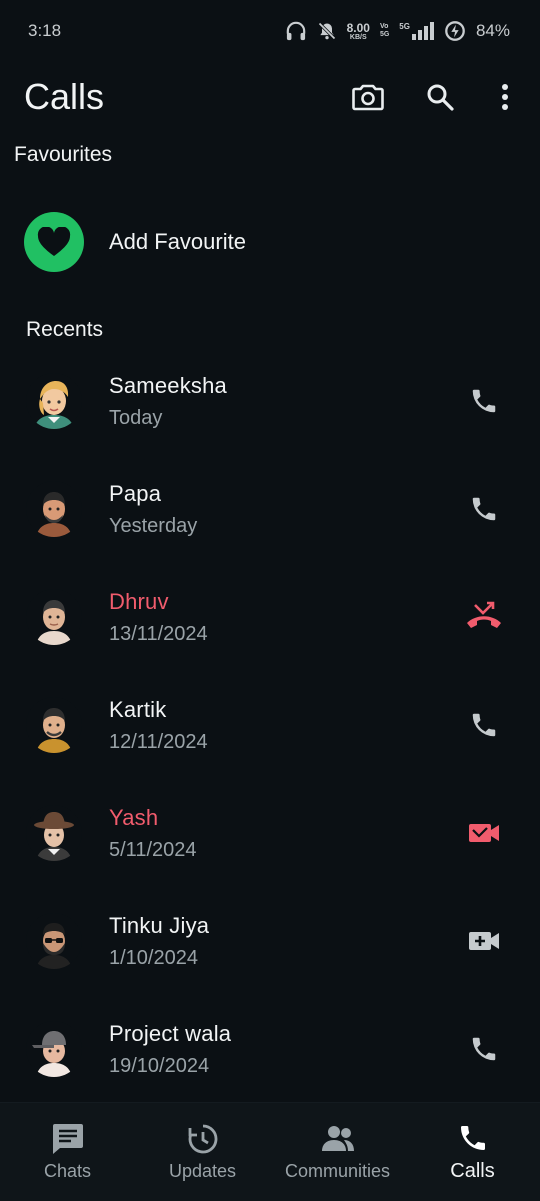  What do you see at coordinates (270, 31) in the screenshot?
I see `status-bar: 3:18 8.00 KB/S Vo 5G 5G 84%` at bounding box center [270, 31].